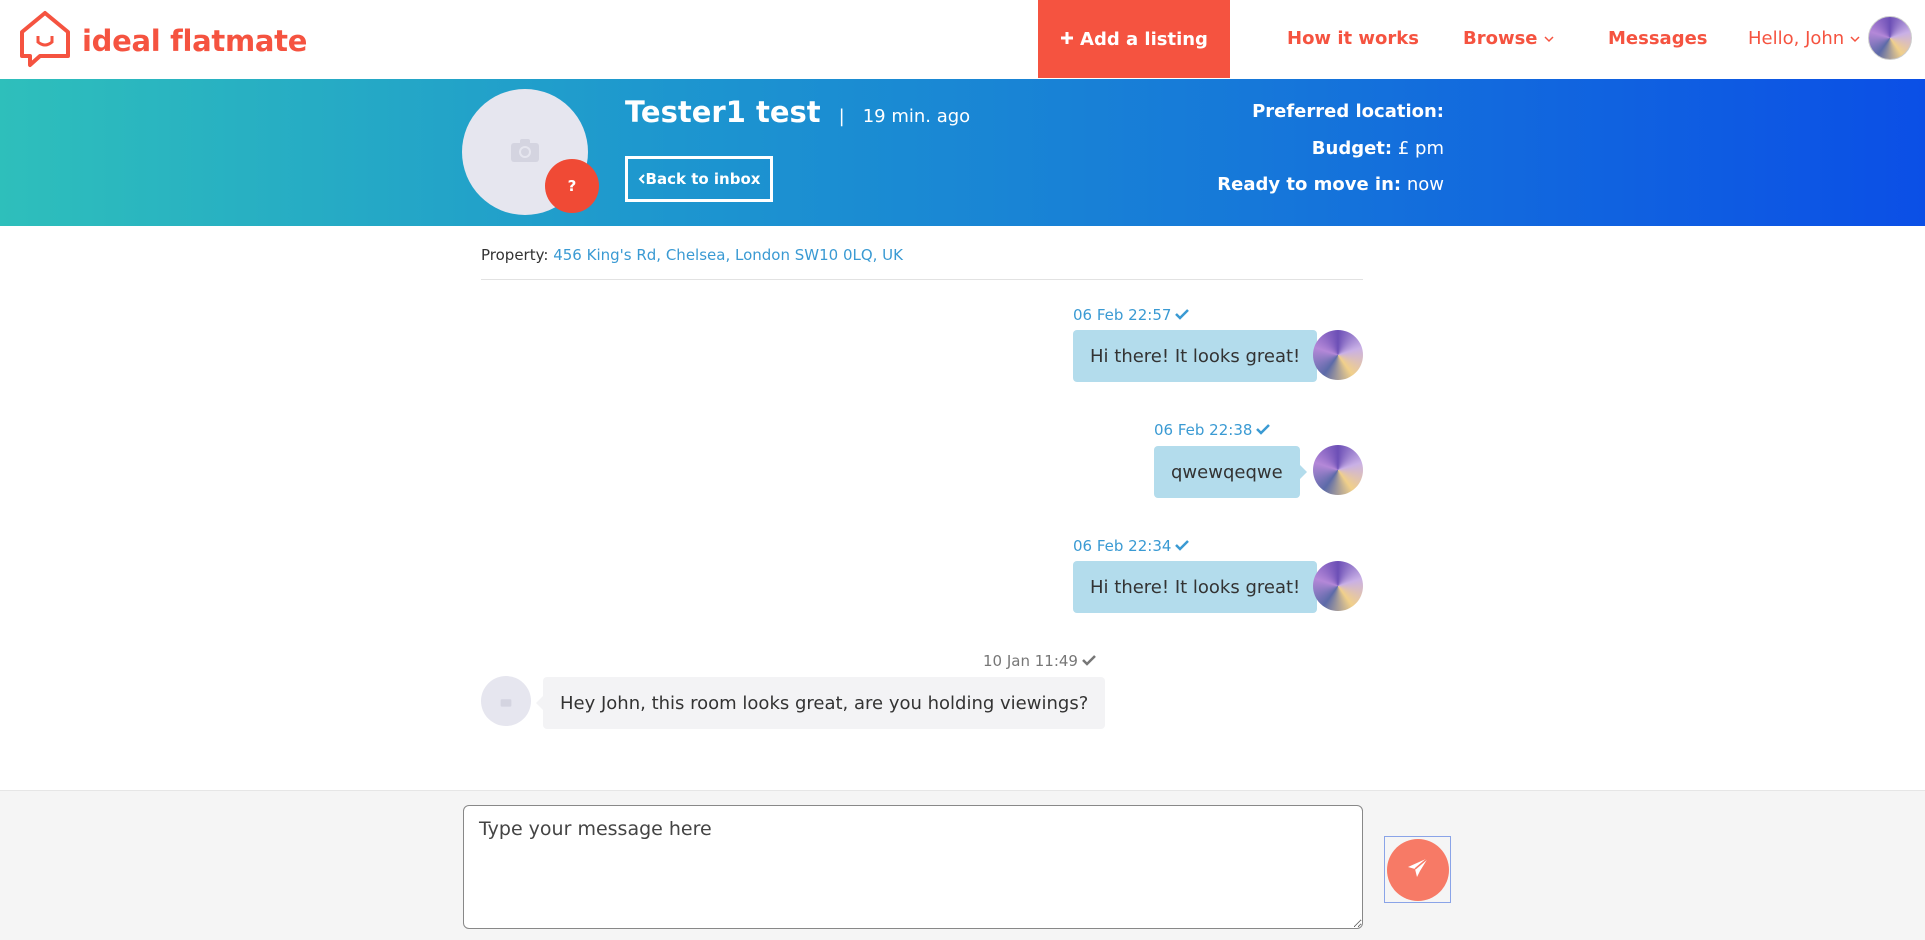 The image size is (1925, 940). I want to click on message-timestamp: 06 Feb 22:34, so click(1131, 546).